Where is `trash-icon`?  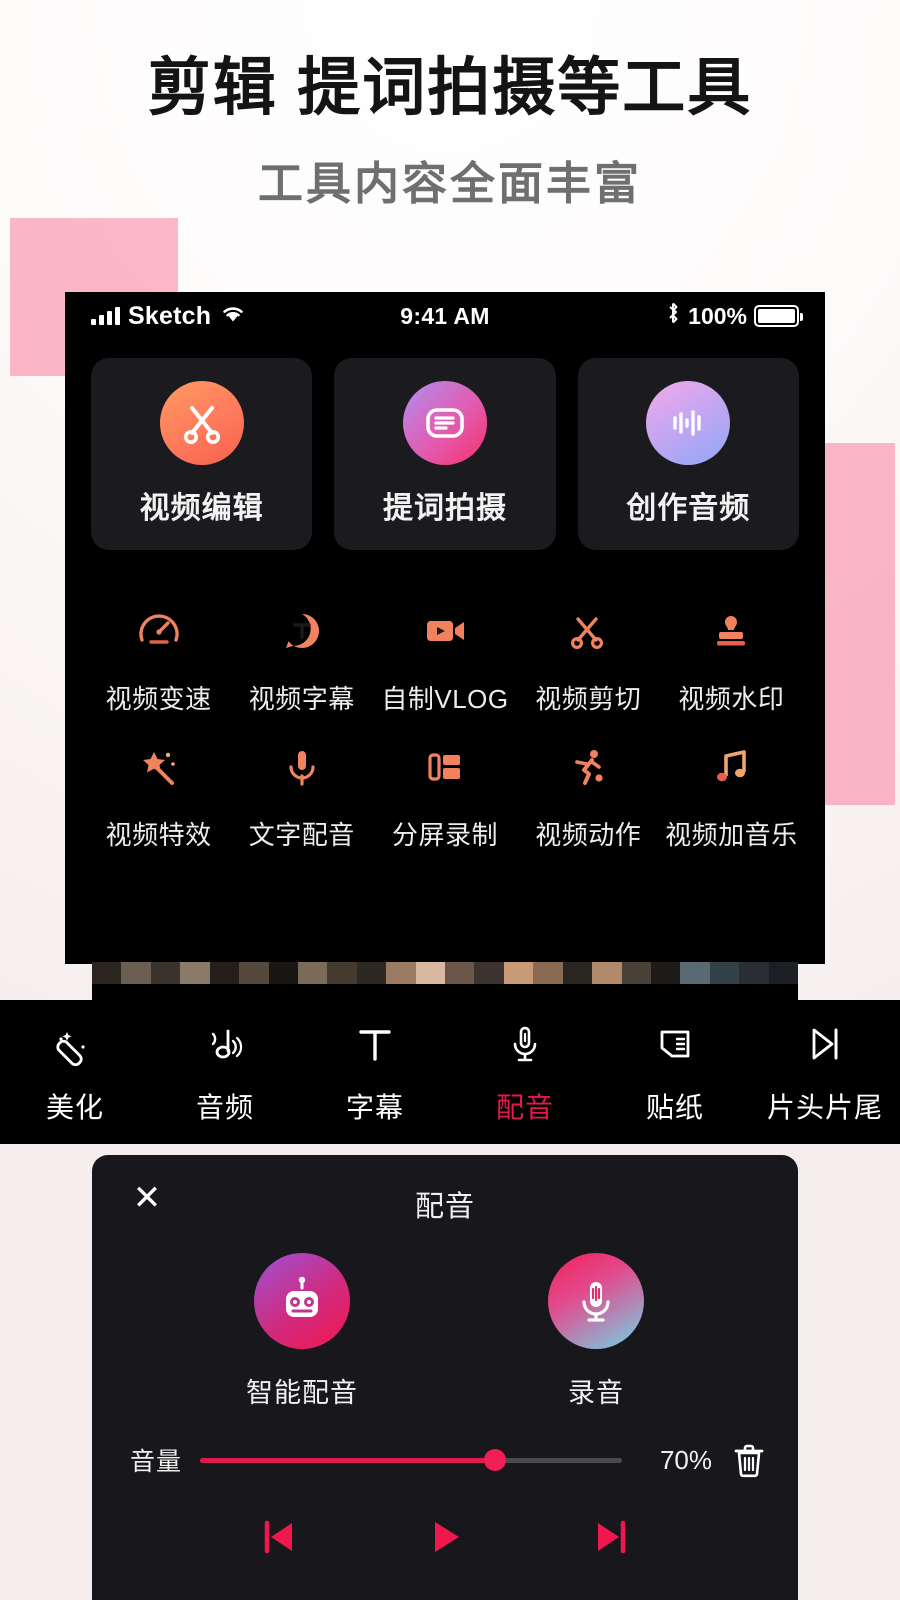
trash-icon is located at coordinates (749, 1460).